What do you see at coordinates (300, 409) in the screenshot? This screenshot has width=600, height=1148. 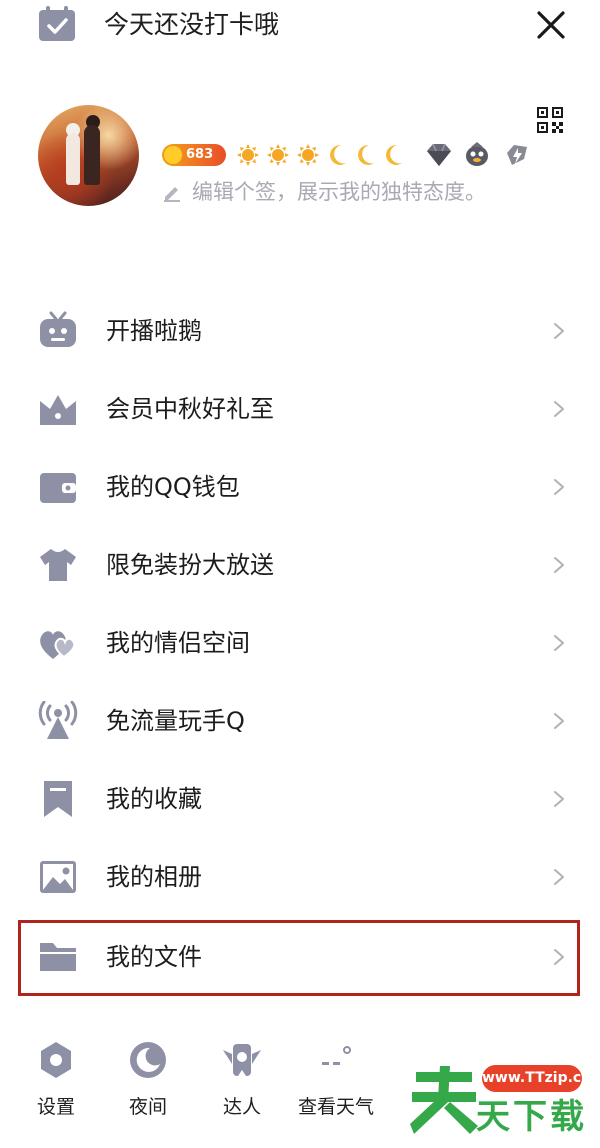 I see `menu-item-vip-gift: 会员中秋好礼至` at bounding box center [300, 409].